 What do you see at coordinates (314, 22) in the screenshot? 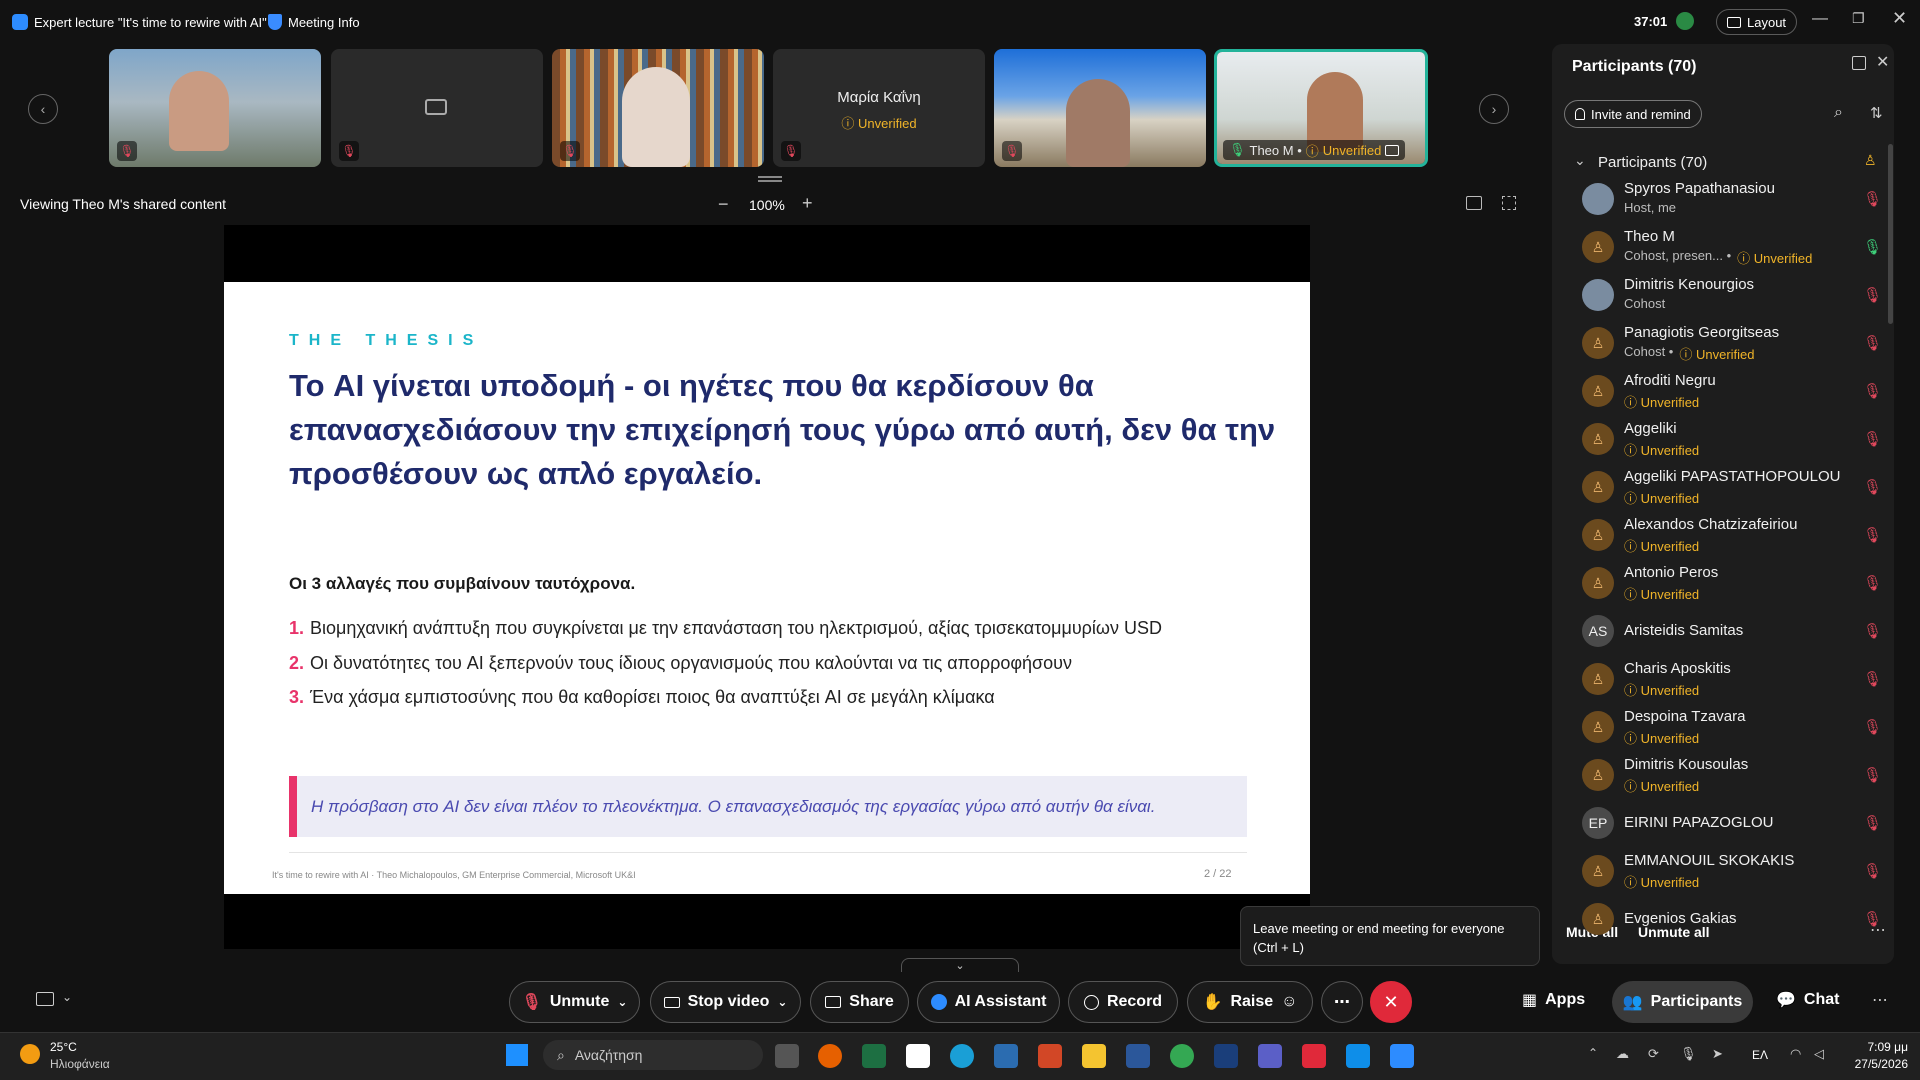
I see `meeting-info-button: Meeting Info` at bounding box center [314, 22].